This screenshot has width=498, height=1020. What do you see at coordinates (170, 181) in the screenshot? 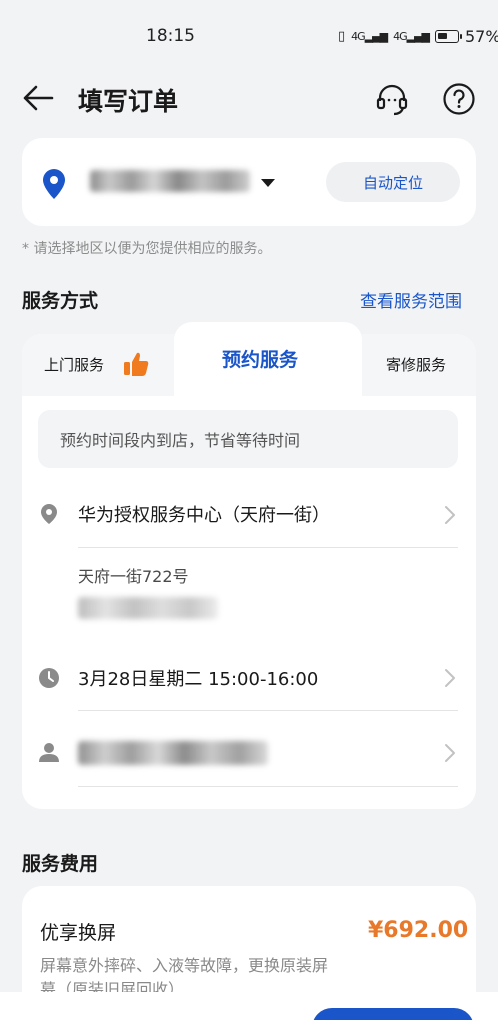
I see `location-text-redacted` at bounding box center [170, 181].